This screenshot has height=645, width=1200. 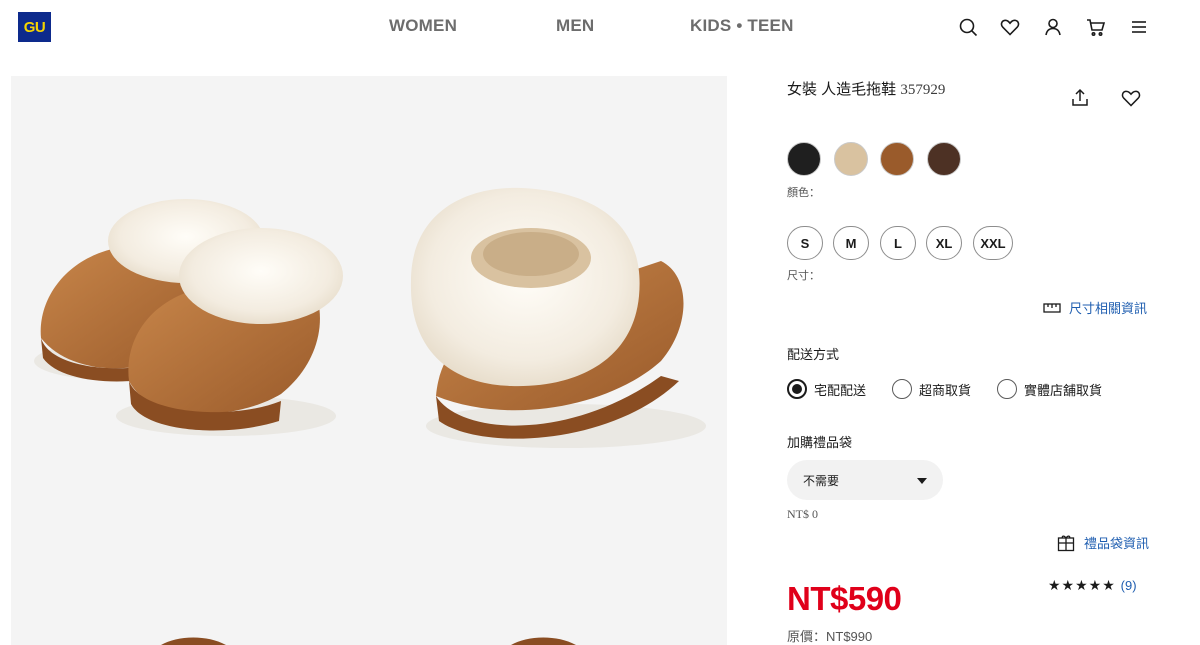 I want to click on review-count: (9), so click(x=1129, y=585).